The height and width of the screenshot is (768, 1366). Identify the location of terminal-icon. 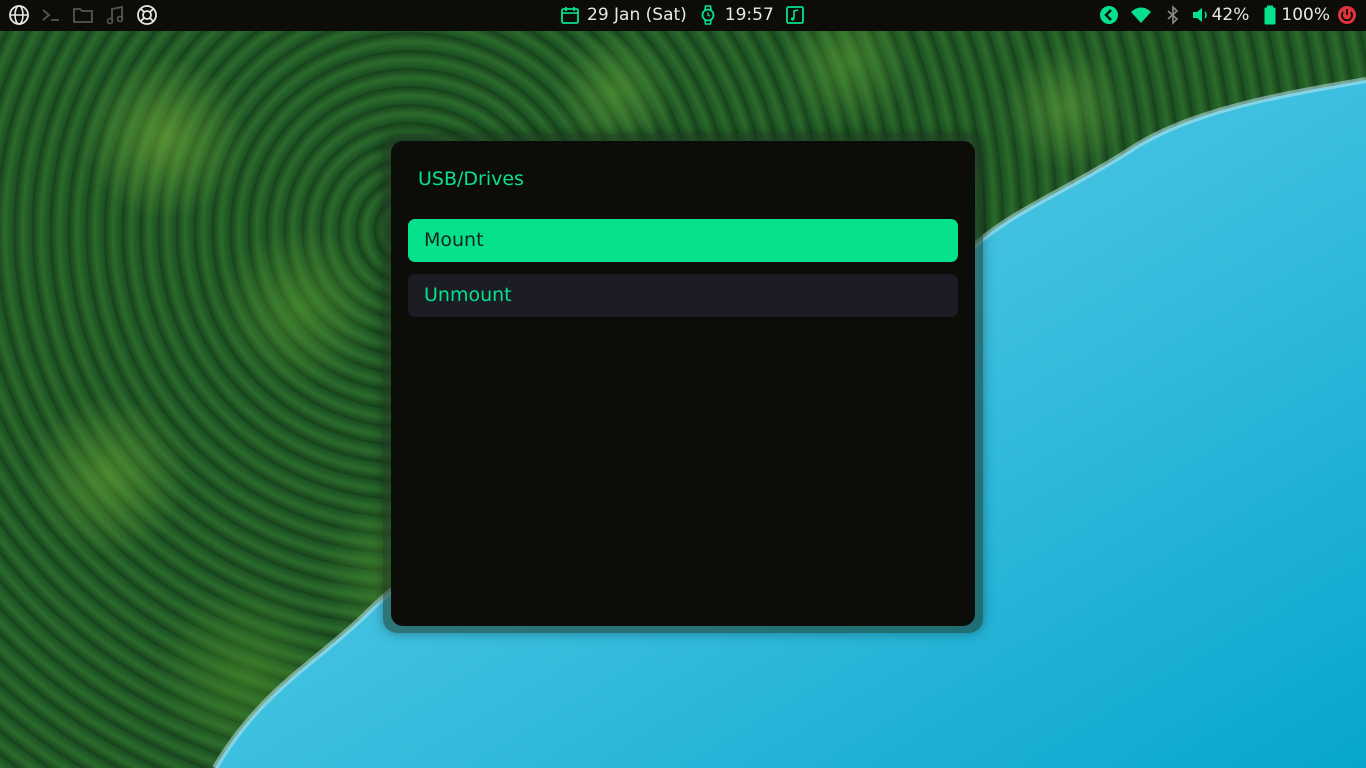
(51, 15).